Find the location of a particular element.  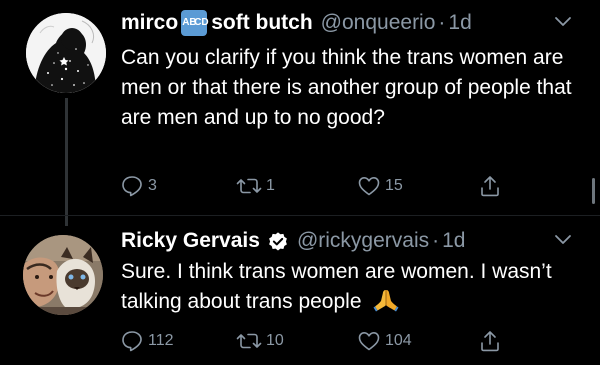

display-name: Ricky Gervais is located at coordinates (190, 241).